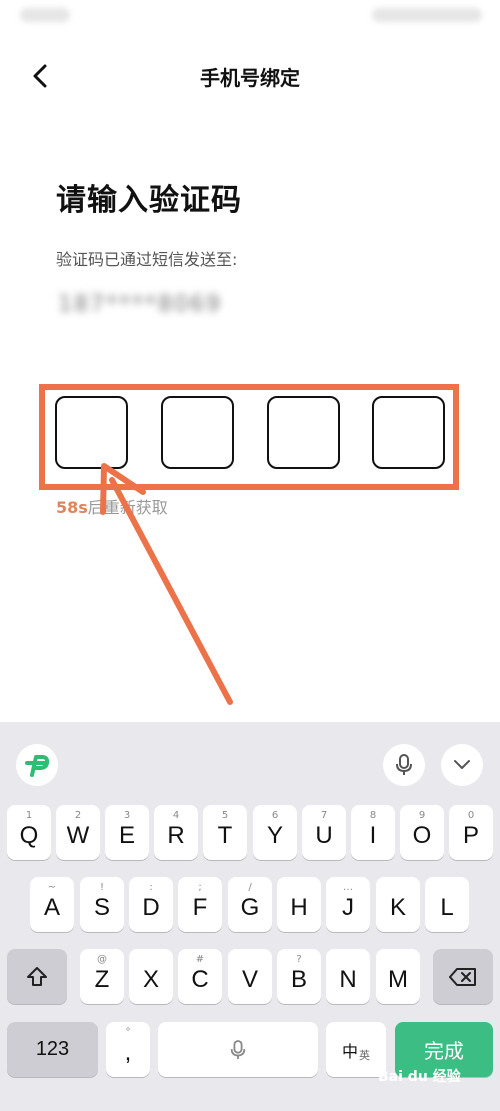 This screenshot has width=500, height=1111. I want to click on key-d: :D, so click(151, 904).